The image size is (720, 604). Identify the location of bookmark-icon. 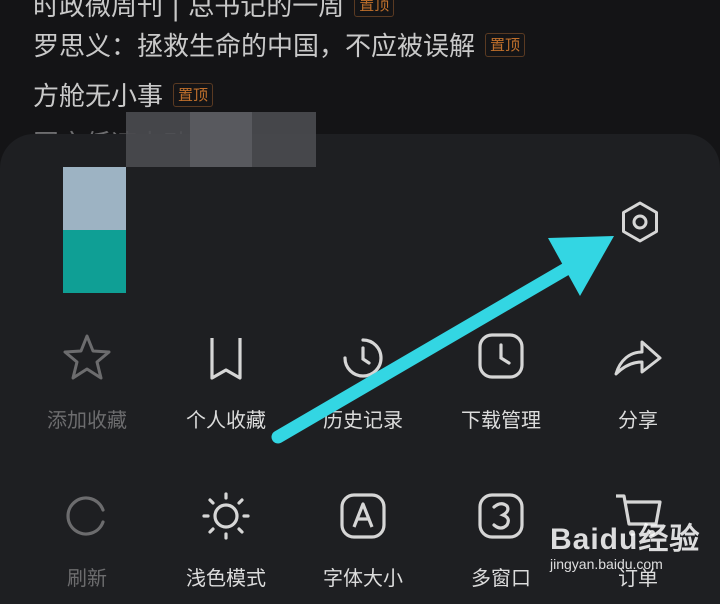
(226, 359).